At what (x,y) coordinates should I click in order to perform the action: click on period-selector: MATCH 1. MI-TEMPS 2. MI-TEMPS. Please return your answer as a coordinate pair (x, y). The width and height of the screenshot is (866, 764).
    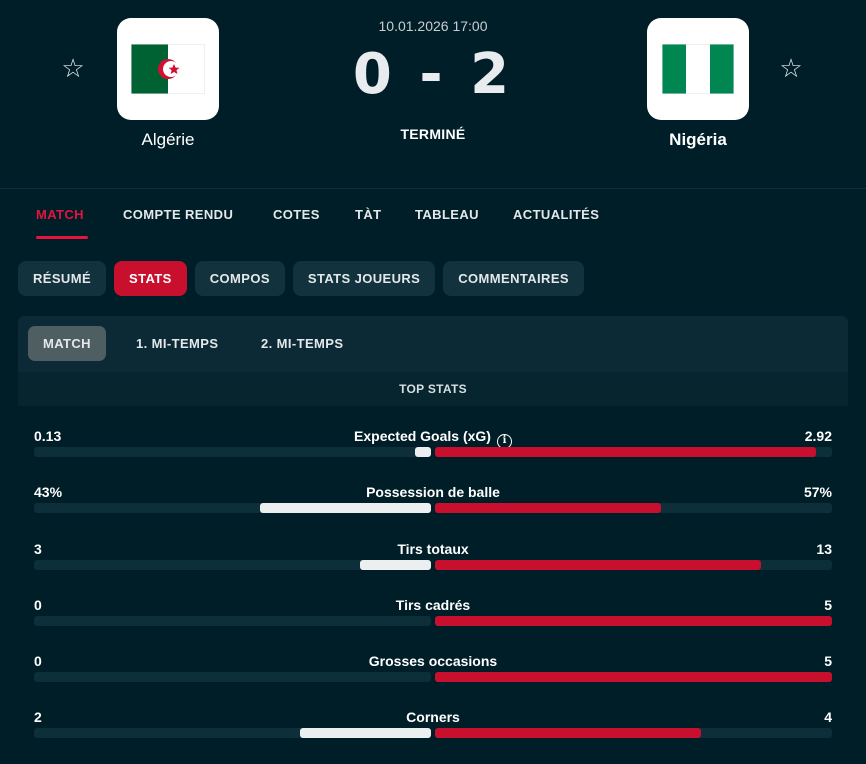
    Looking at the image, I should click on (433, 344).